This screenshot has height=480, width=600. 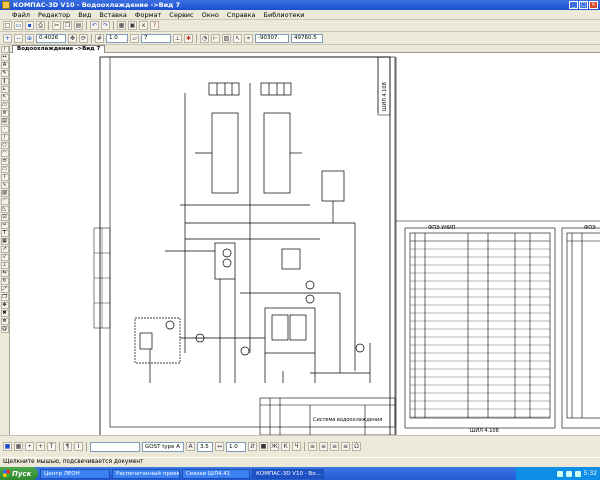 I want to click on menu-editor: Редактор, so click(x=54, y=15).